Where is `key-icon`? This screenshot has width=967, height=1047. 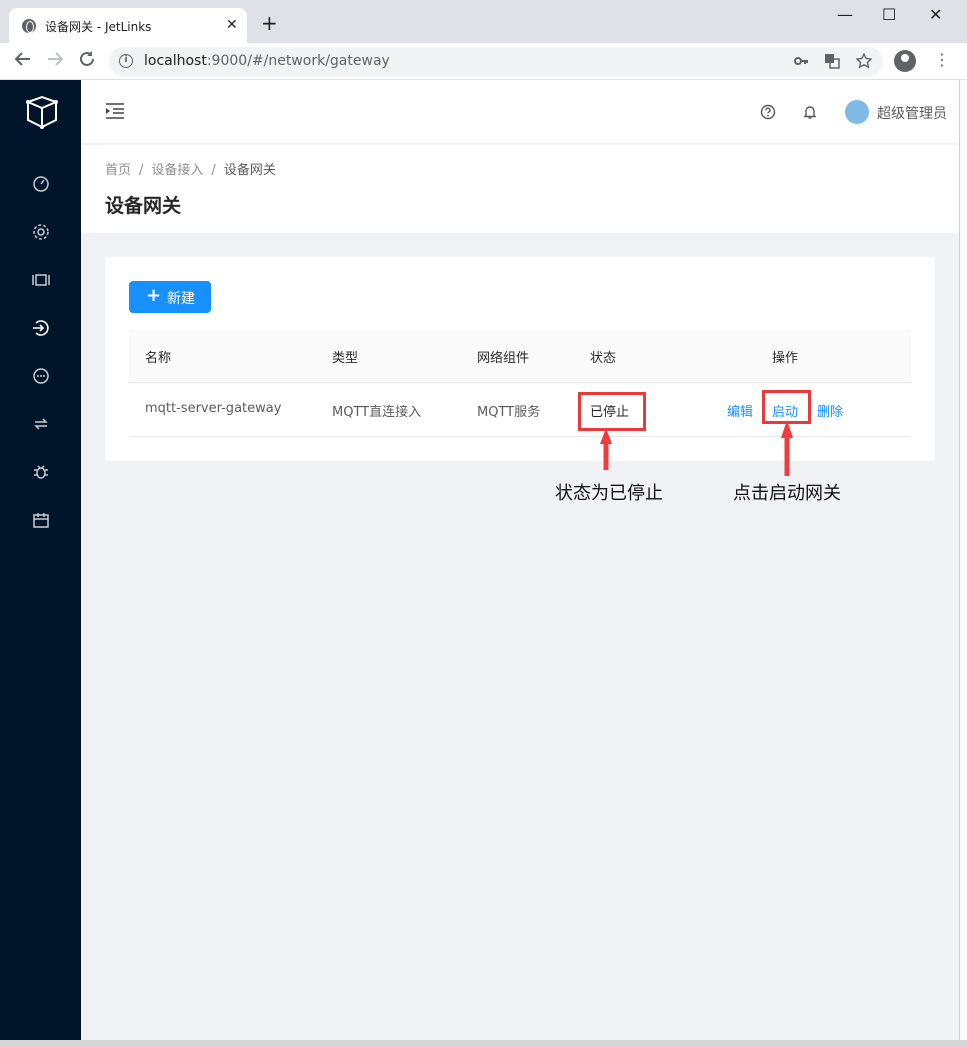 key-icon is located at coordinates (801, 63).